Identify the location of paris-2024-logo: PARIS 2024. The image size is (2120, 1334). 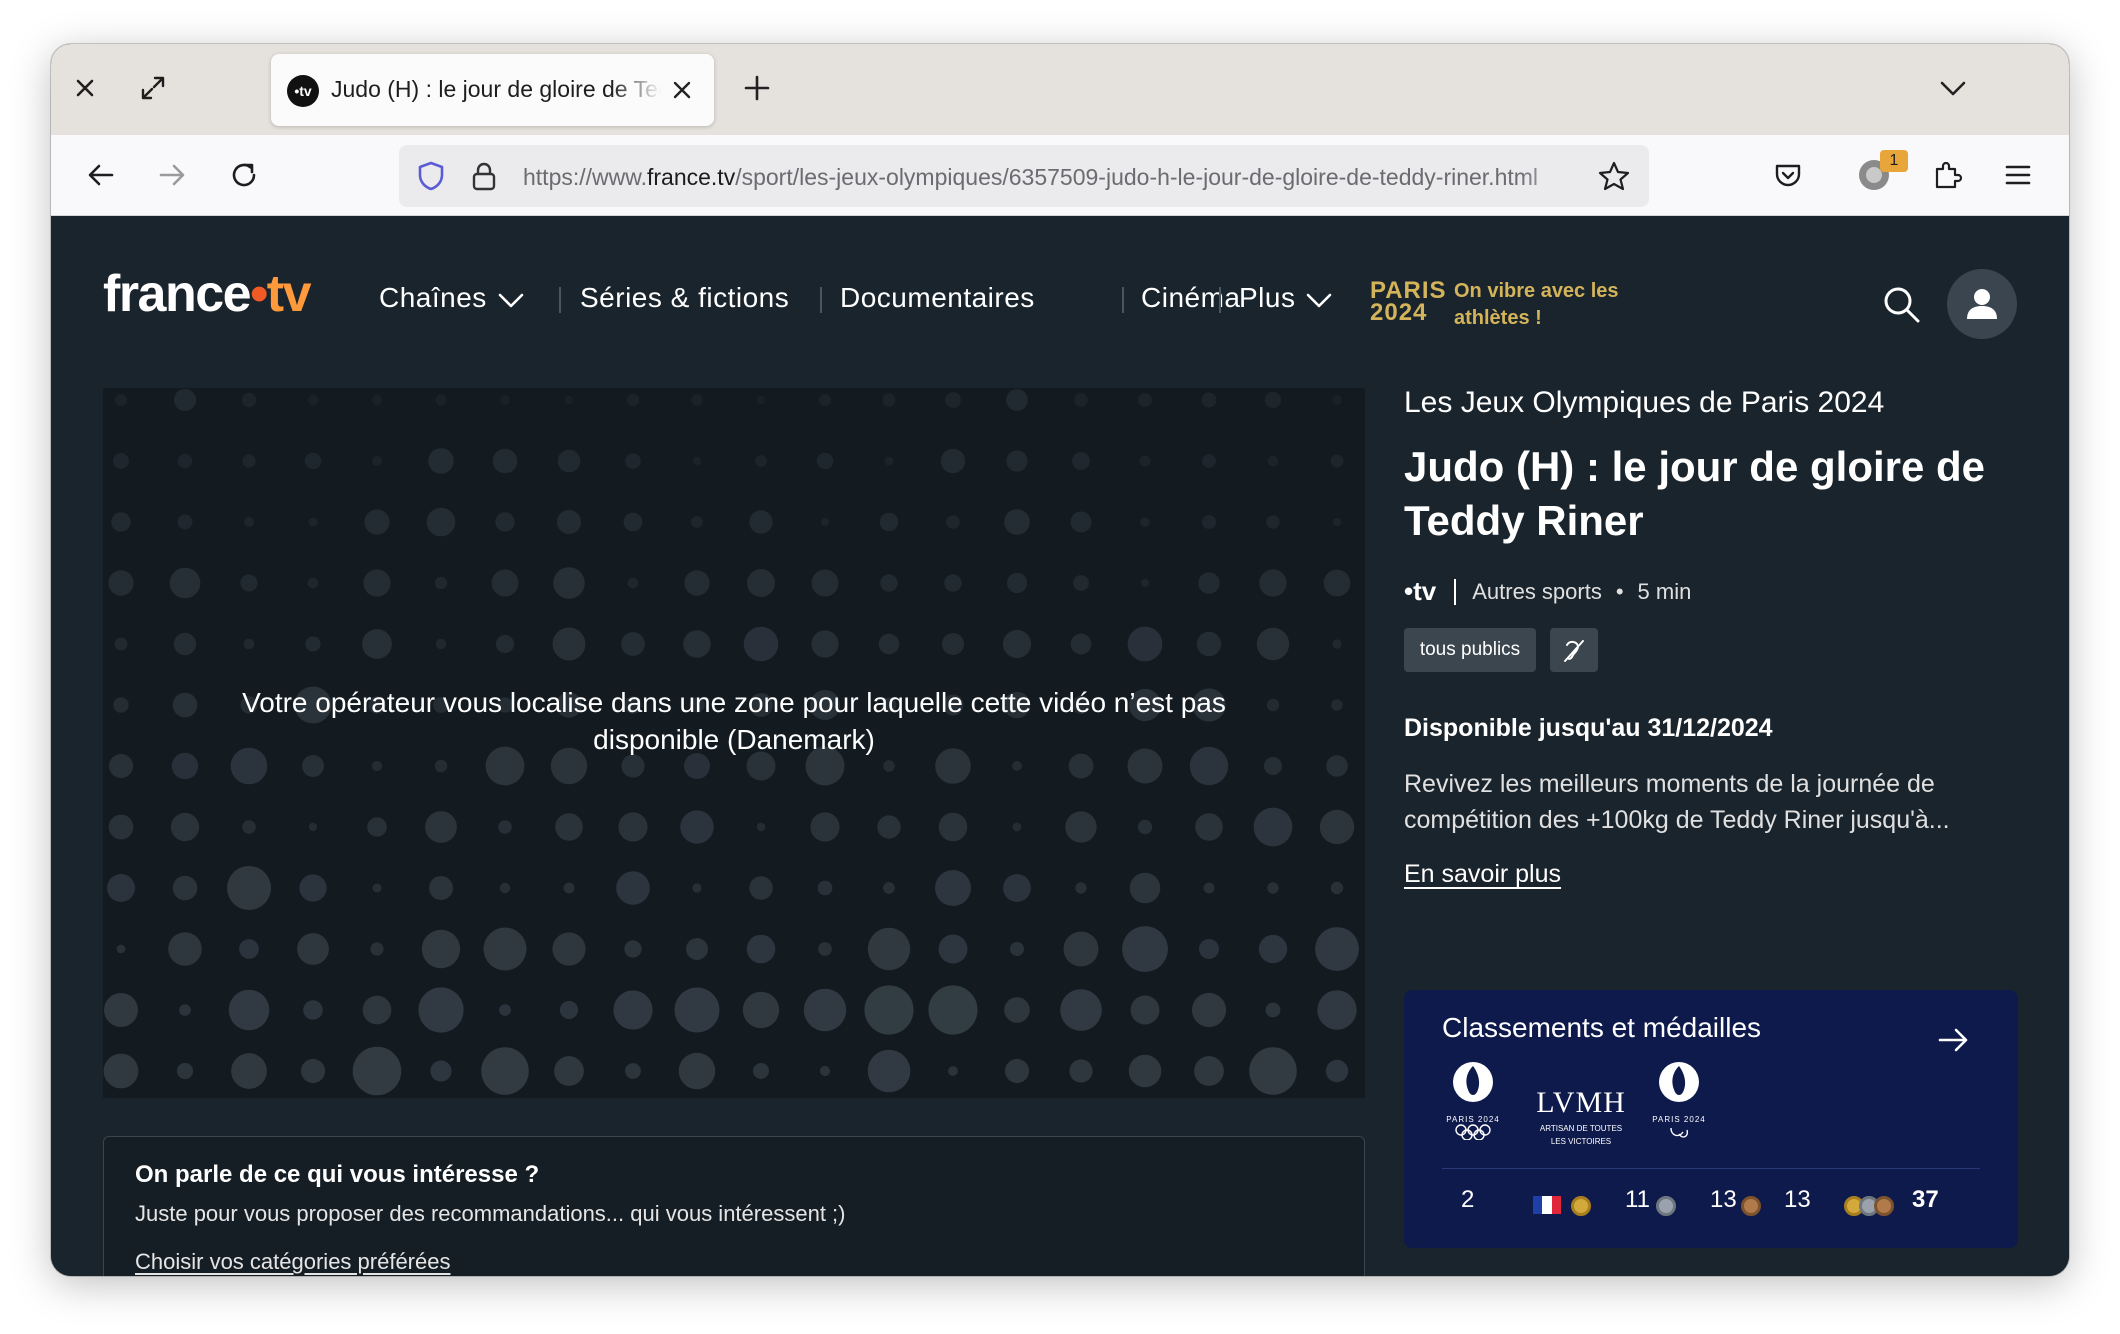
(1408, 302).